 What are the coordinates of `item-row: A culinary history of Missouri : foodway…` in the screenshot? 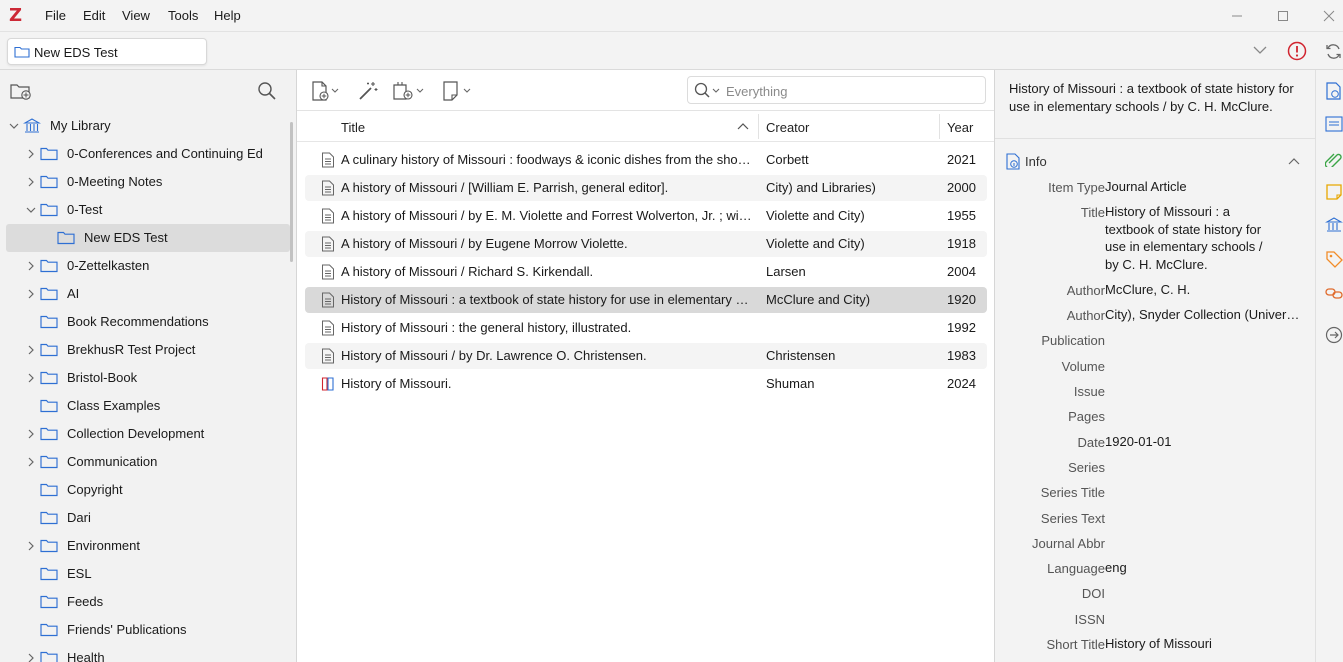 It's located at (646, 160).